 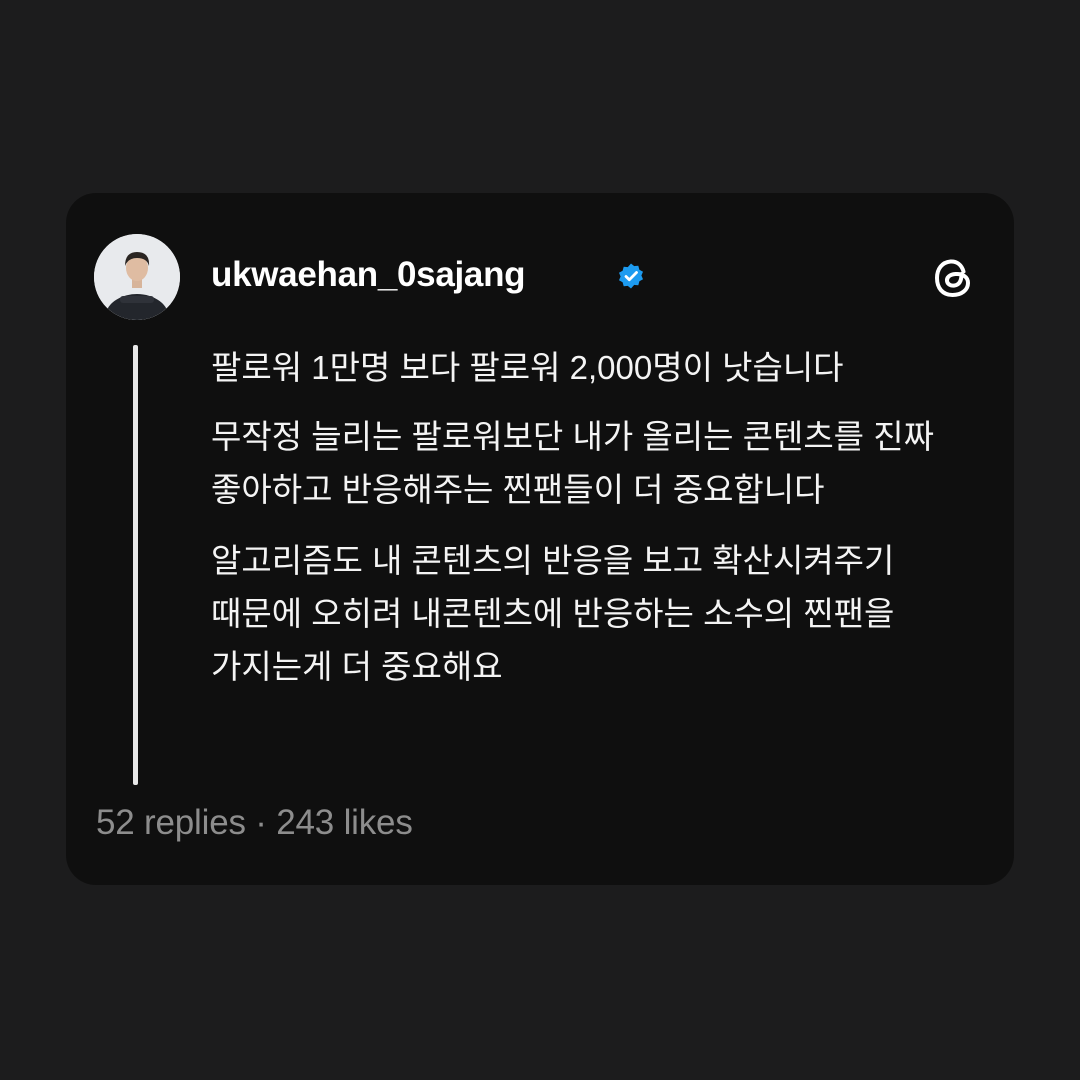 I want to click on avatar, so click(x=137, y=277).